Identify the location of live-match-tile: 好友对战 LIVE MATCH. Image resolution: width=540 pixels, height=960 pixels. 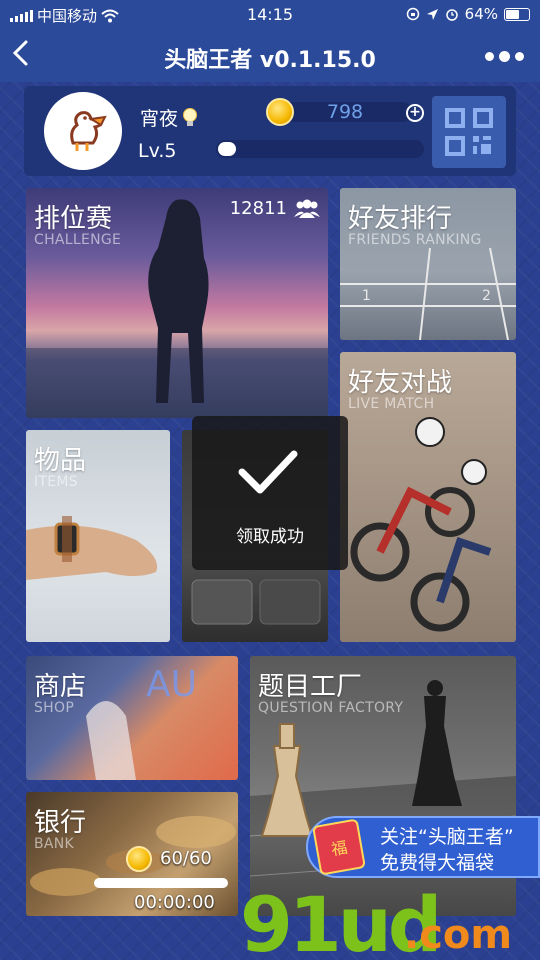
(428, 497).